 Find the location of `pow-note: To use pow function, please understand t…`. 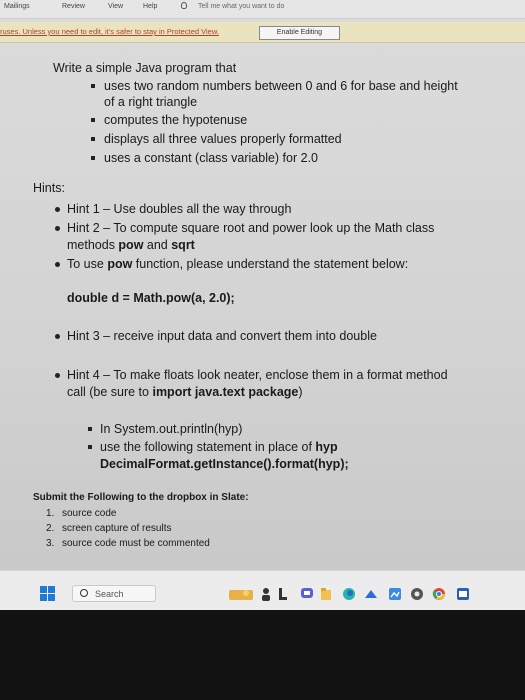

pow-note: To use pow function, please understand t… is located at coordinates (238, 264).